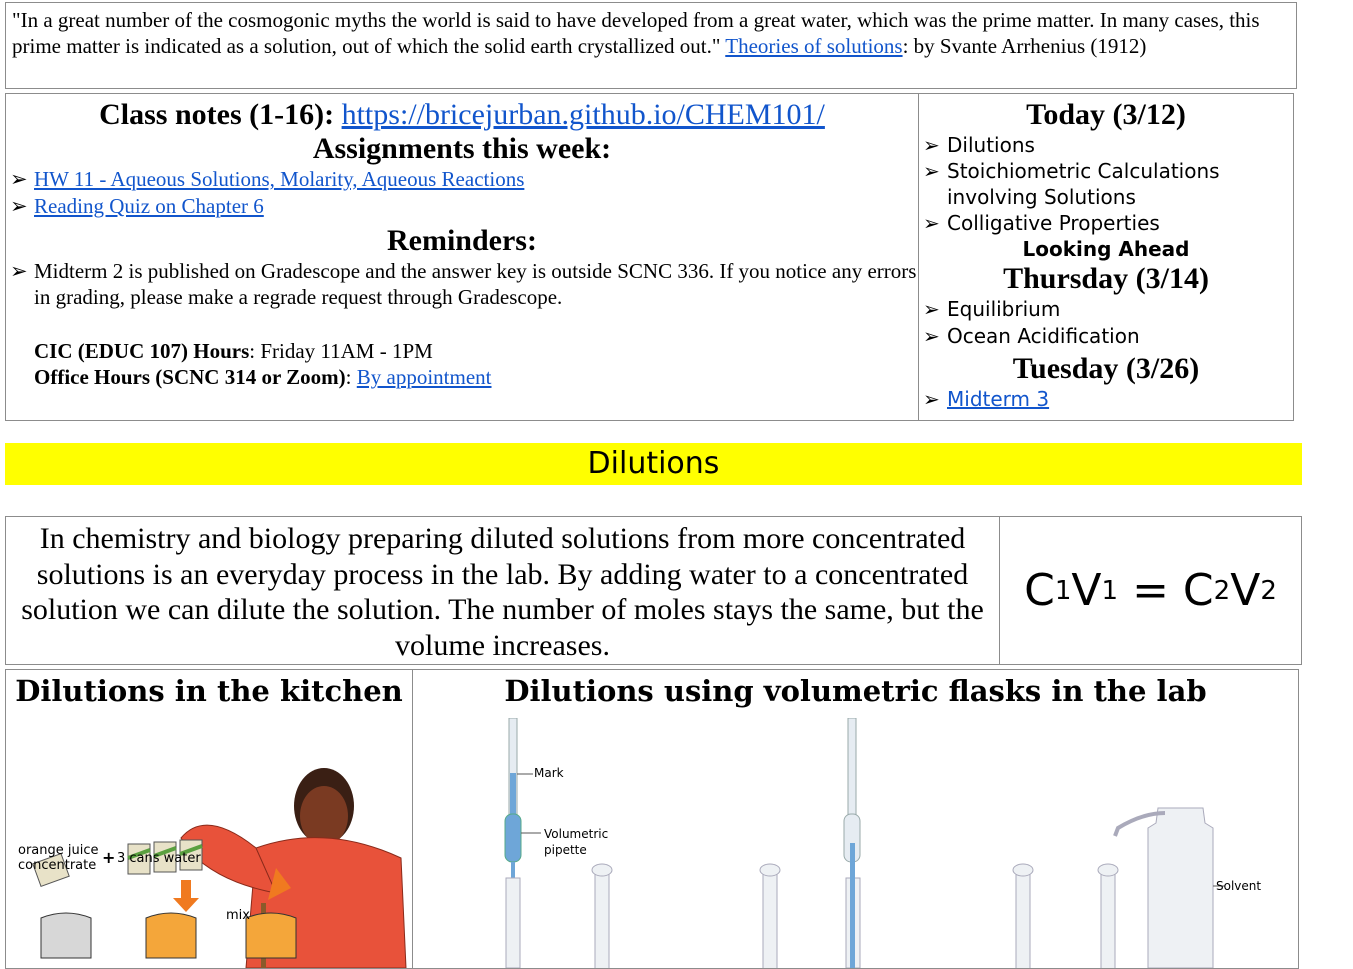 This screenshot has height=969, width=1353. I want to click on c2: C, so click(1198, 590).